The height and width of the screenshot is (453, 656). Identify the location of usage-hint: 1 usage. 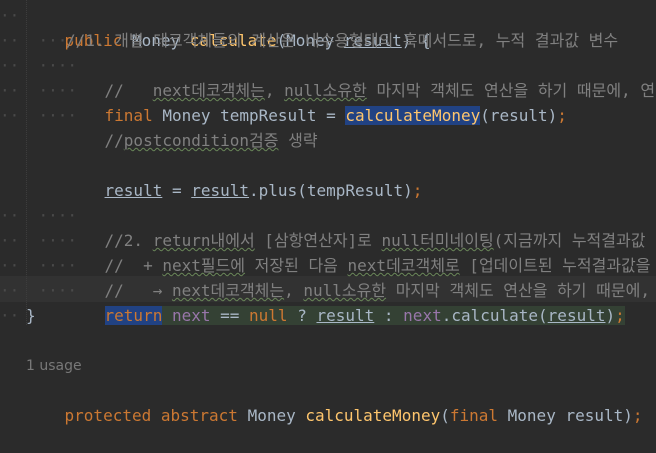
(54, 366).